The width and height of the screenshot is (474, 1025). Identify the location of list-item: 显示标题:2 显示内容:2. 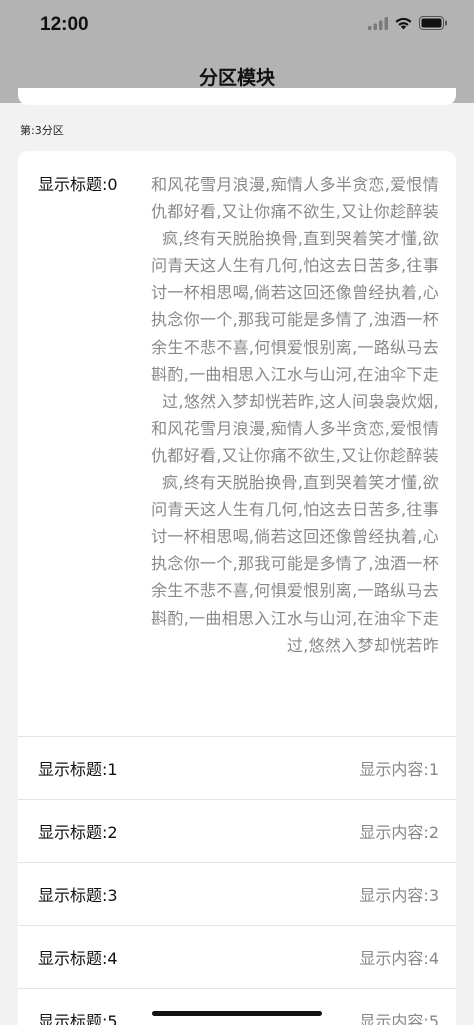
(237, 831).